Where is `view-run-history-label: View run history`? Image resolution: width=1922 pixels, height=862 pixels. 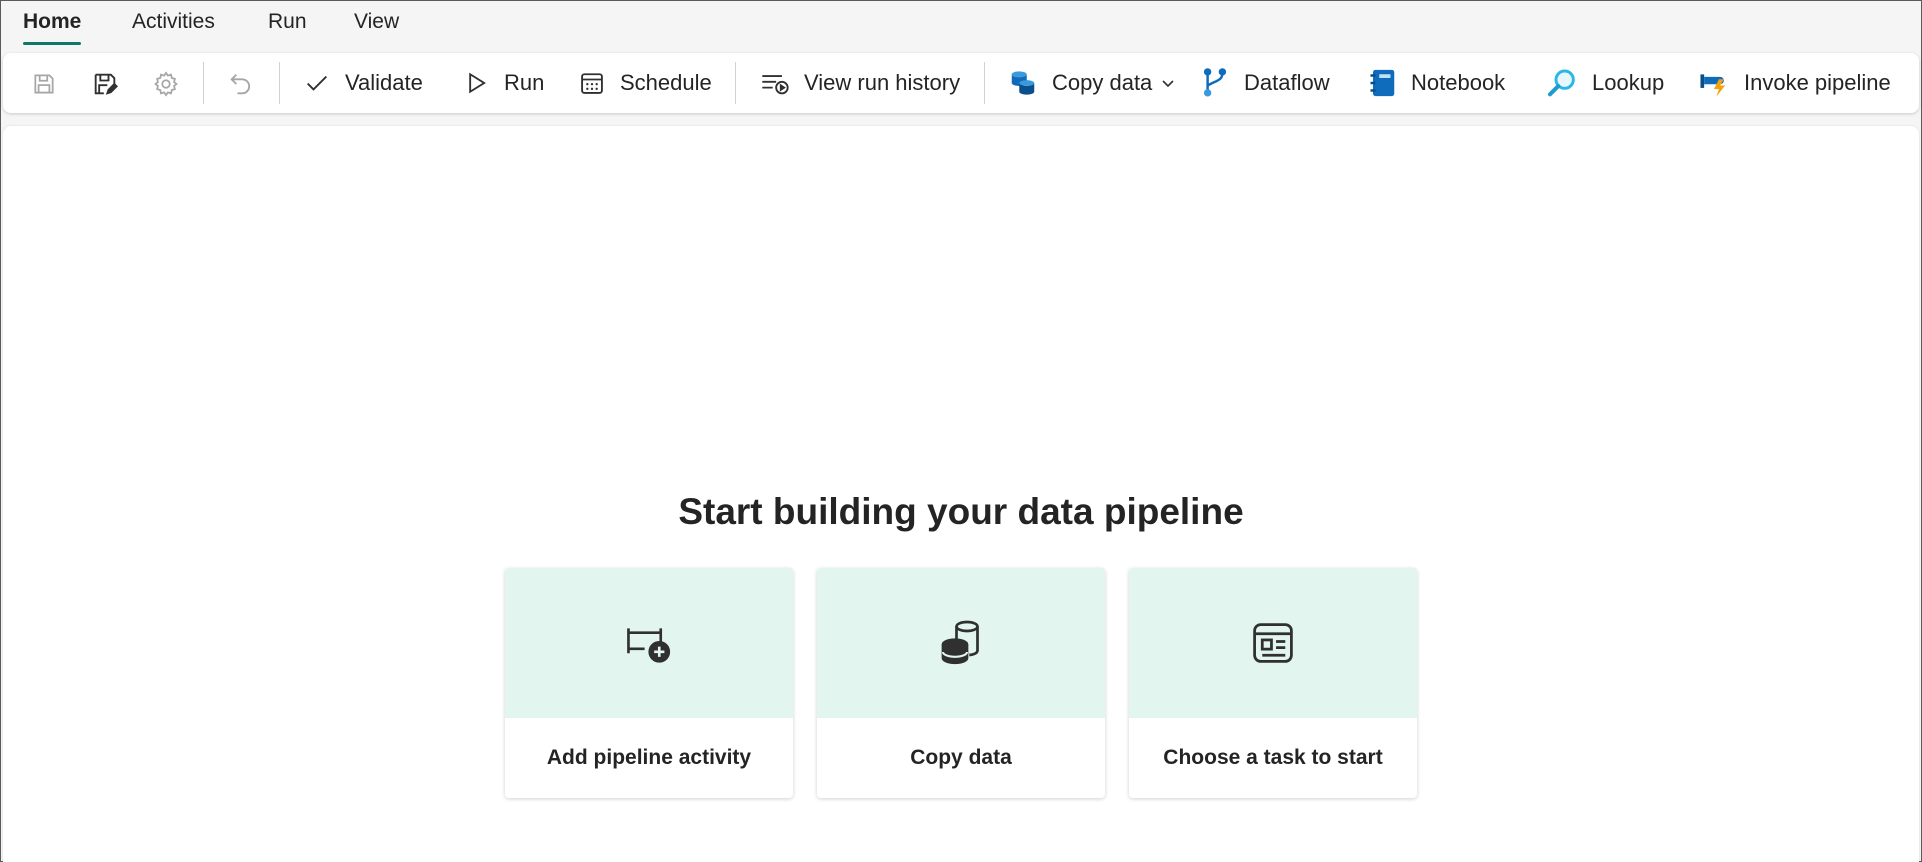
view-run-history-label: View run history is located at coordinates (882, 82).